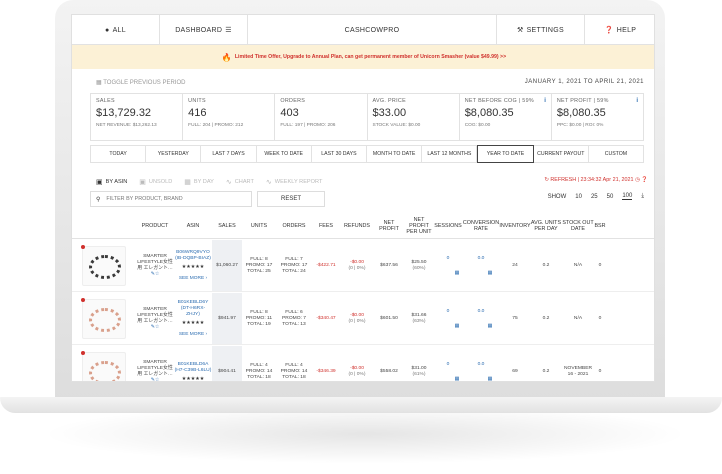 The image size is (722, 474). What do you see at coordinates (389, 101) in the screenshot?
I see `metric-label: AVG. PRICE` at bounding box center [389, 101].